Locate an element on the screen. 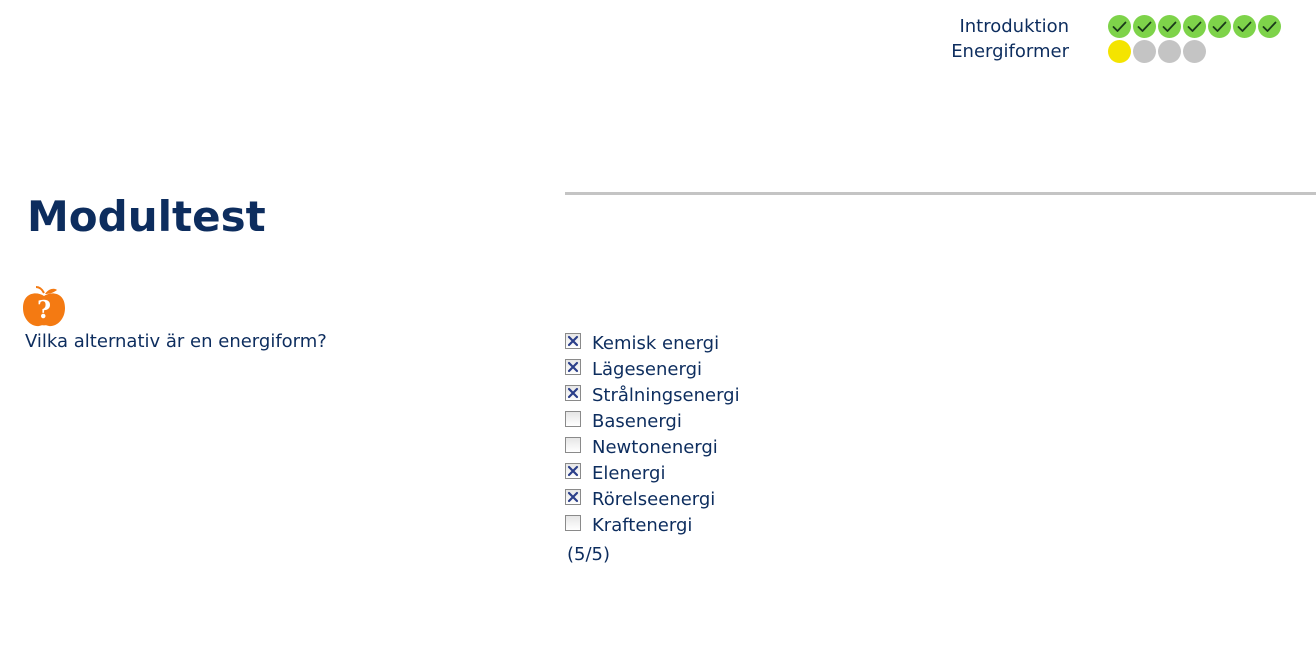 Image resolution: width=1316 pixels, height=670 pixels. answer-option: Basenergi is located at coordinates (652, 421).